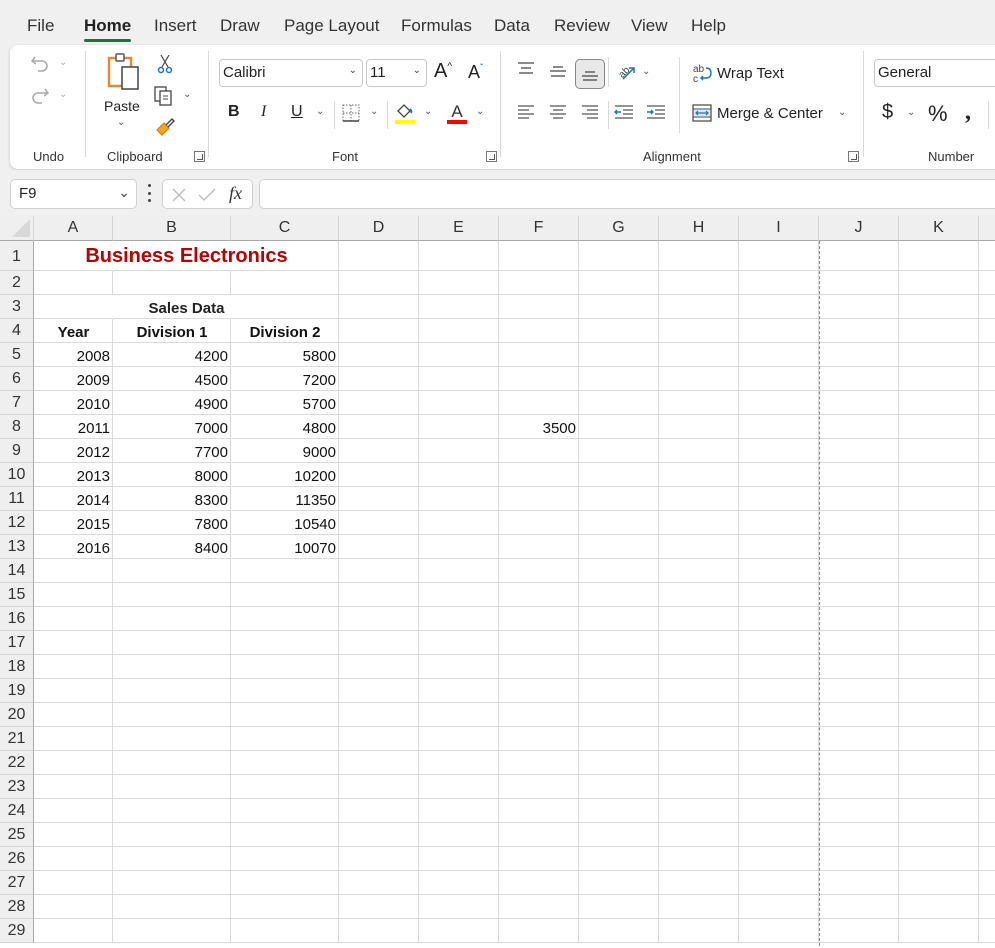 This screenshot has width=995, height=948. Describe the element at coordinates (459, 715) in the screenshot. I see `cell-e20` at that location.